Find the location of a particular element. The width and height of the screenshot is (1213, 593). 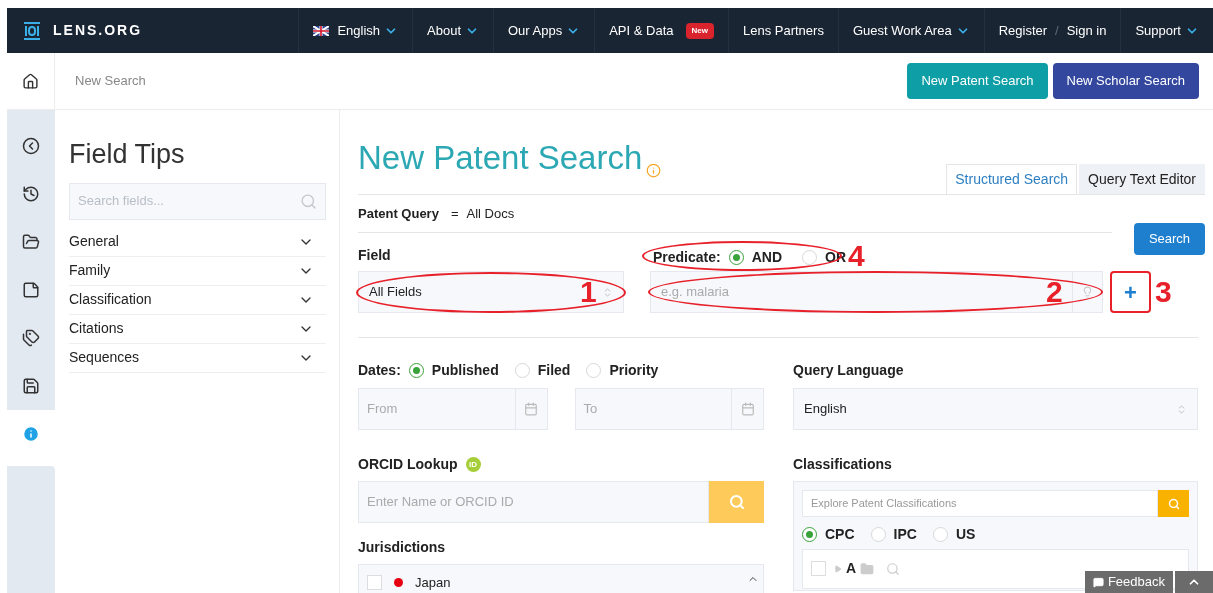

new-scholar-search-button: New Scholar Search is located at coordinates (1125, 81).